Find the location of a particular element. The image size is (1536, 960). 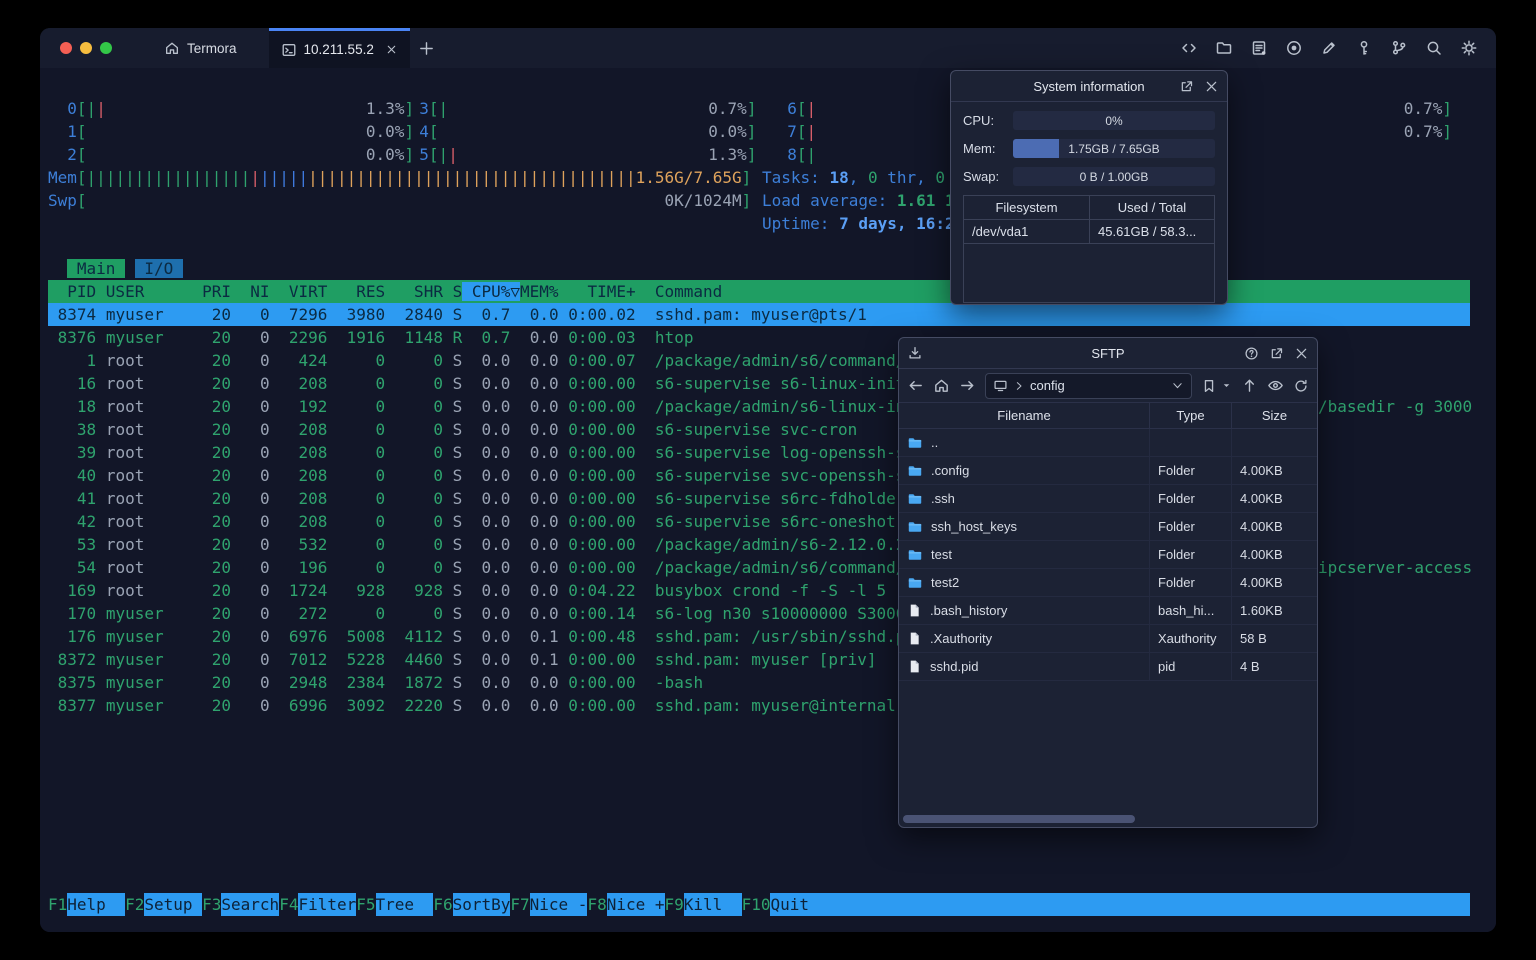

tab-active-session: 10.211.55.2 is located at coordinates (339, 48).